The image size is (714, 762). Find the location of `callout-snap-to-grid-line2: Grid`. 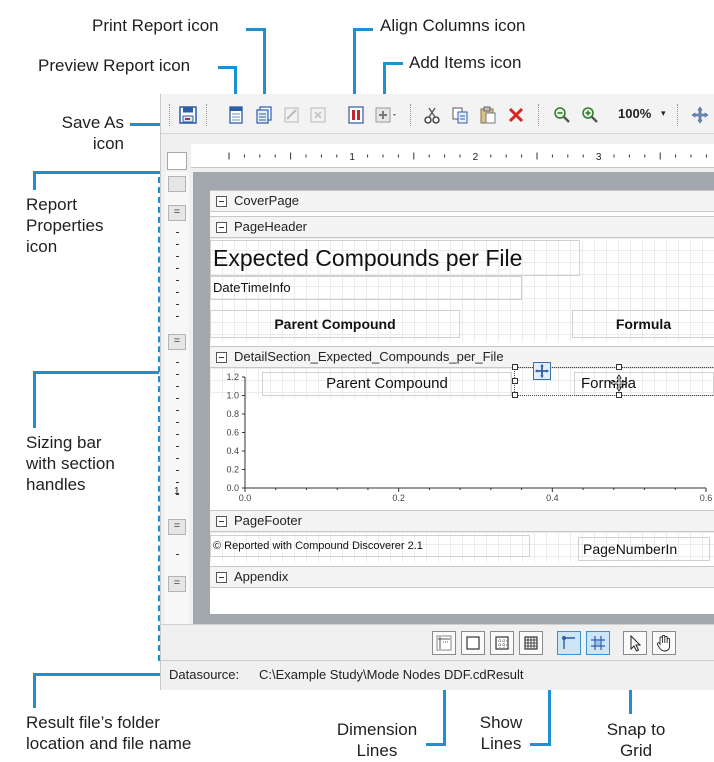

callout-snap-to-grid-line2: Grid is located at coordinates (636, 750).